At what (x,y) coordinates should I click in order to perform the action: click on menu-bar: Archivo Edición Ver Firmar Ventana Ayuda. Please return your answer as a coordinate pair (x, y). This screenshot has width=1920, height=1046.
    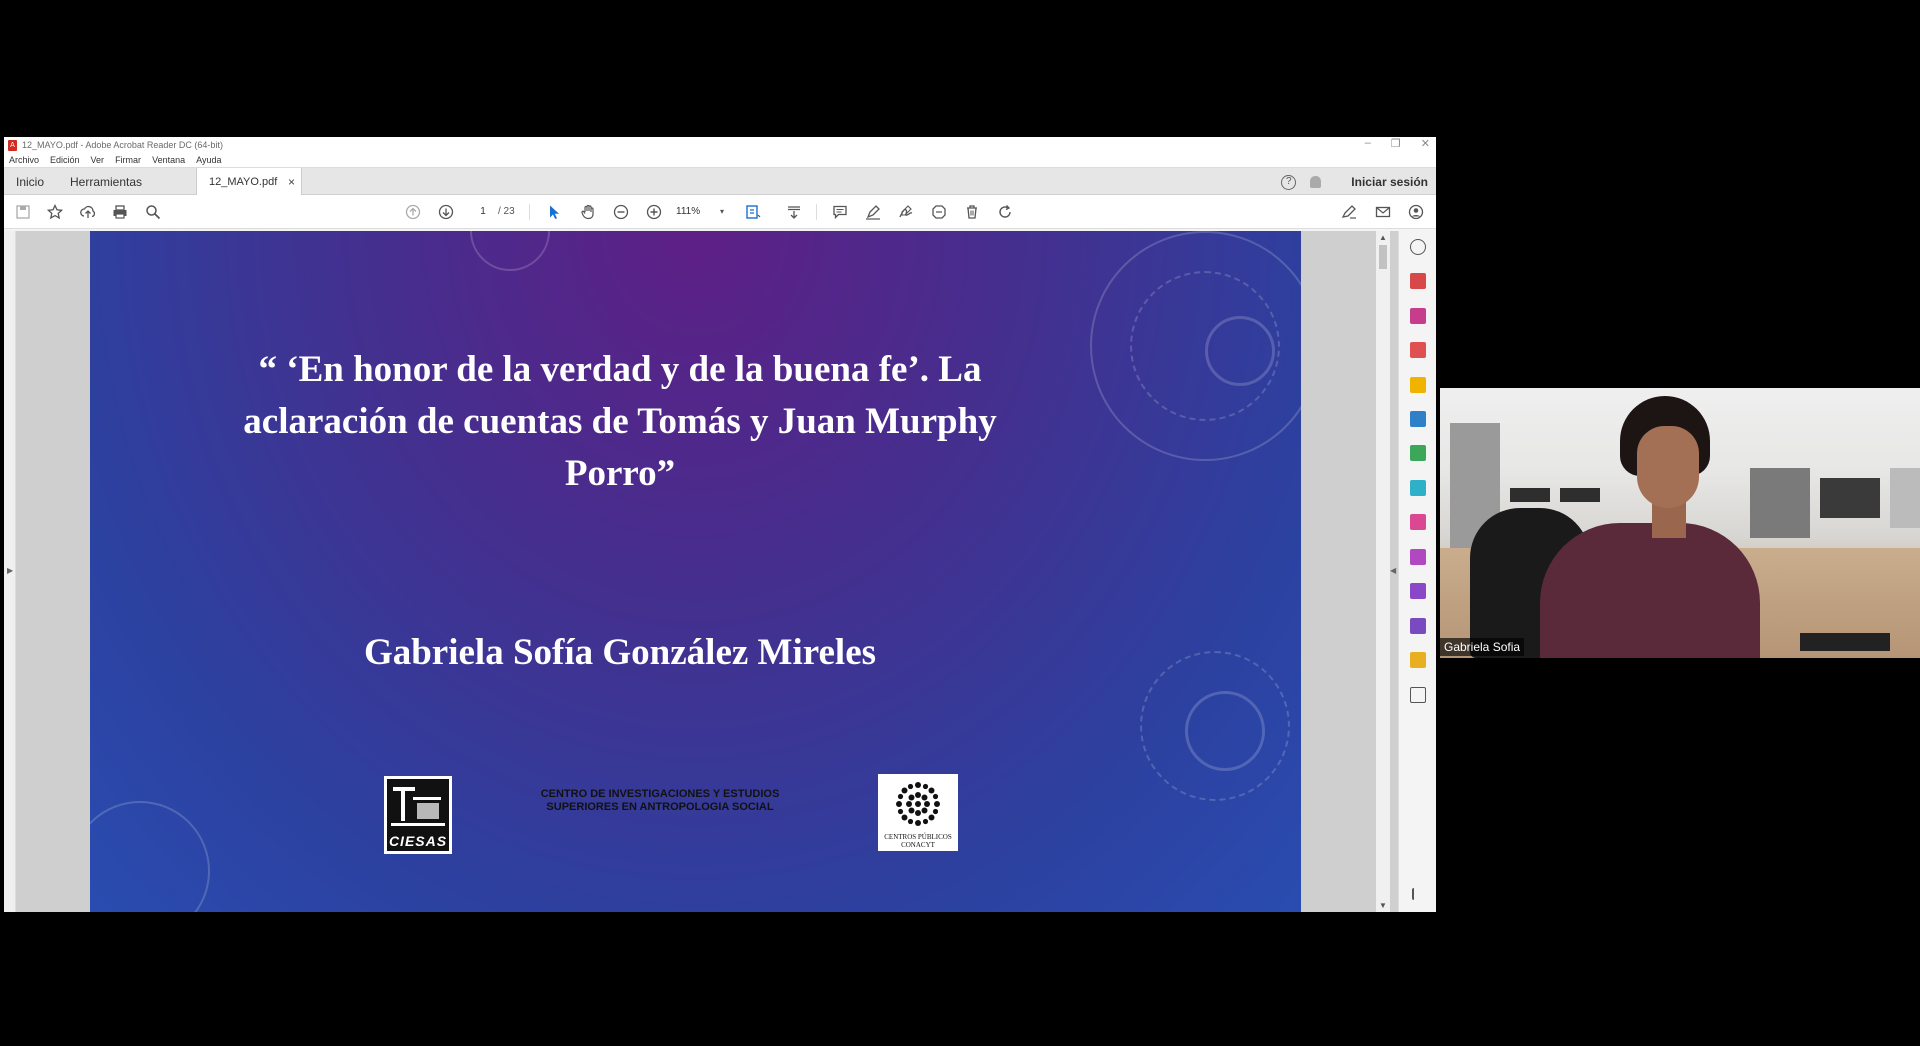
    Looking at the image, I should click on (720, 160).